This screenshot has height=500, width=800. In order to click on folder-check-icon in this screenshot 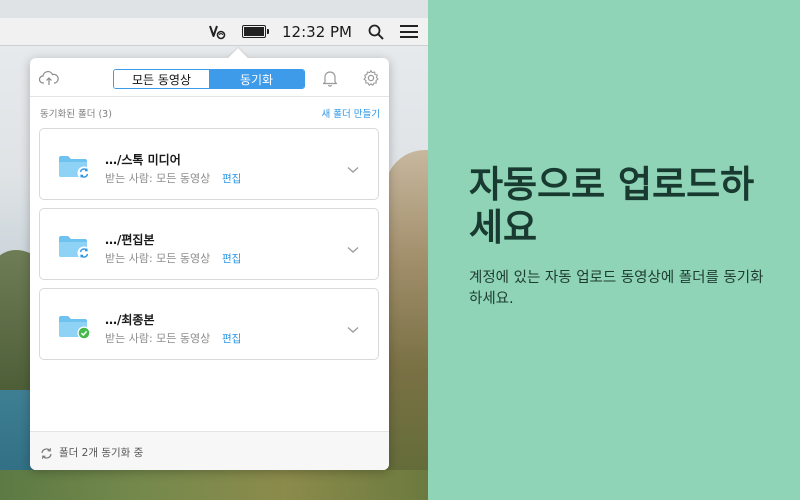, I will do `click(74, 326)`.